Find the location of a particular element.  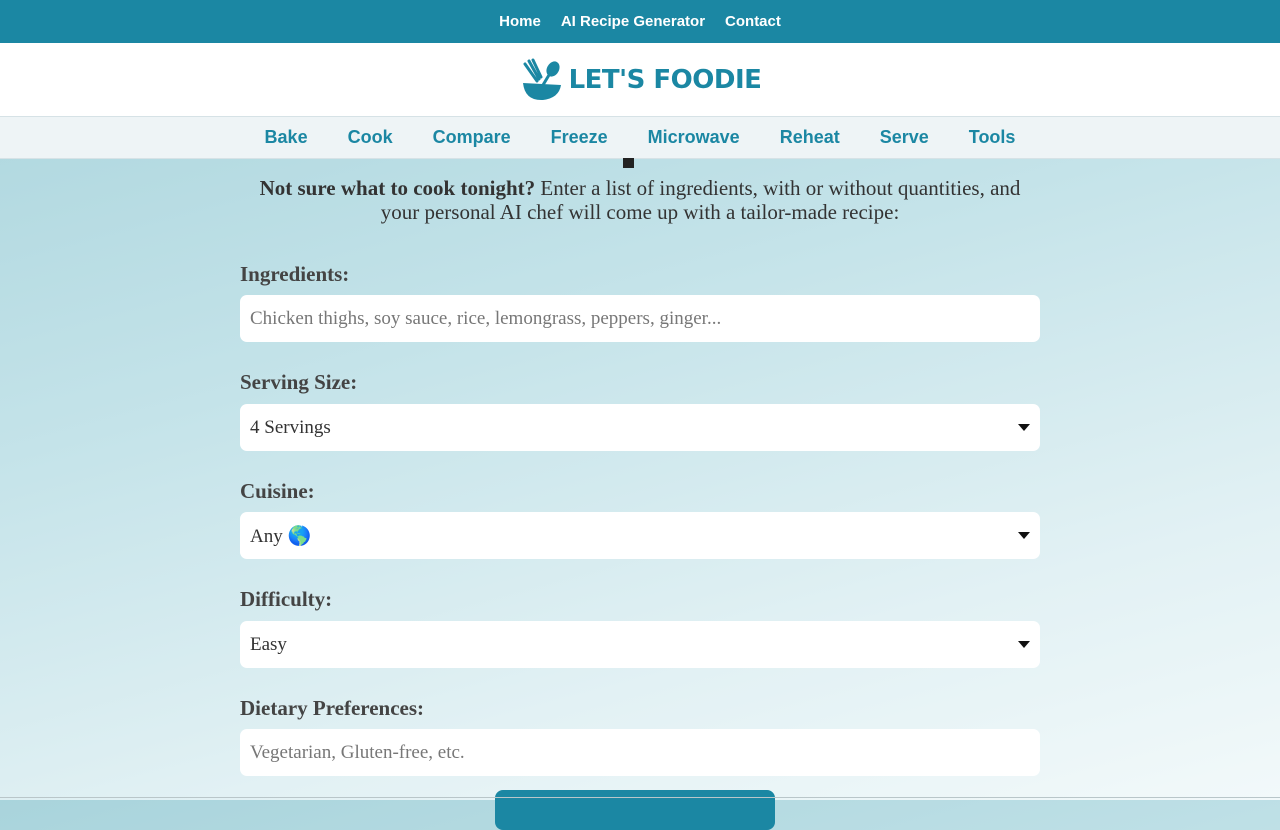

top-nav: Home AI Recipe Generator Contact is located at coordinates (640, 21).